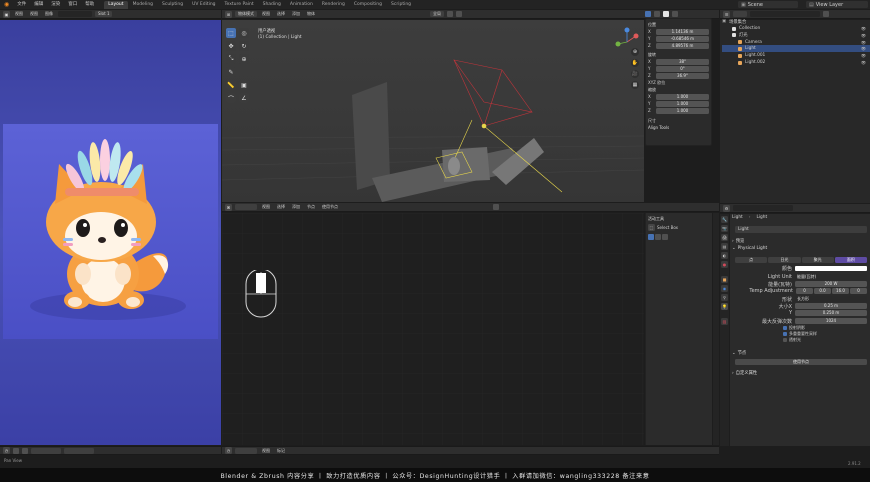  I want to click on breadcrumb-object: Light, so click(737, 217).